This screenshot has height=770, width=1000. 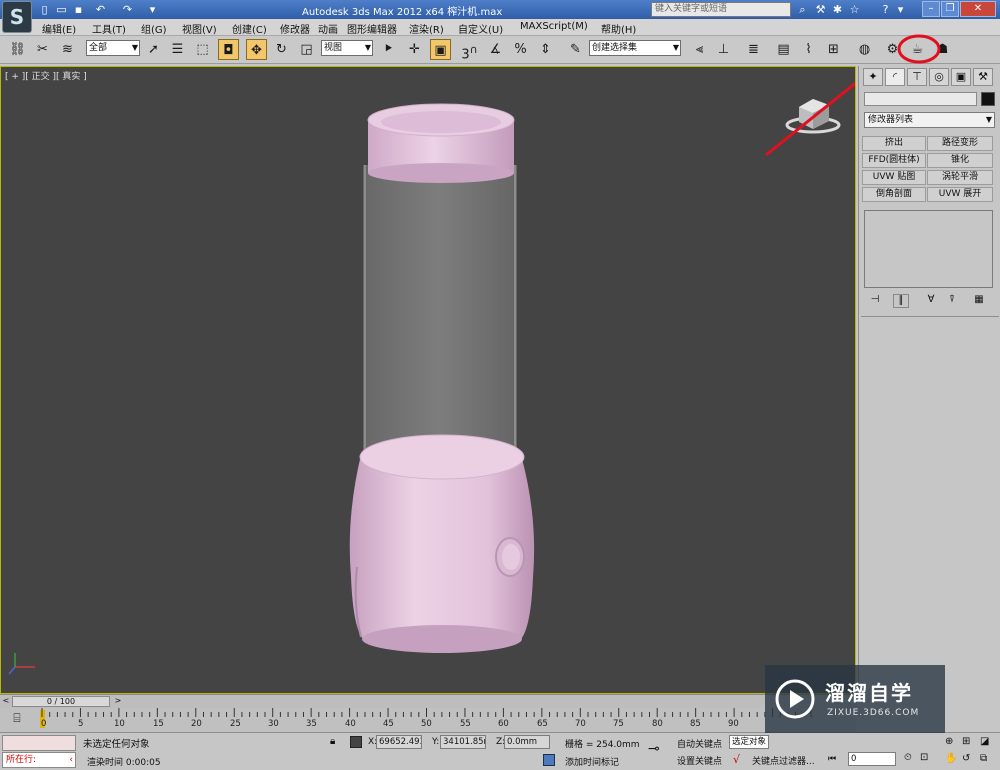 I want to click on align-icon: ⊥, so click(x=723, y=49).